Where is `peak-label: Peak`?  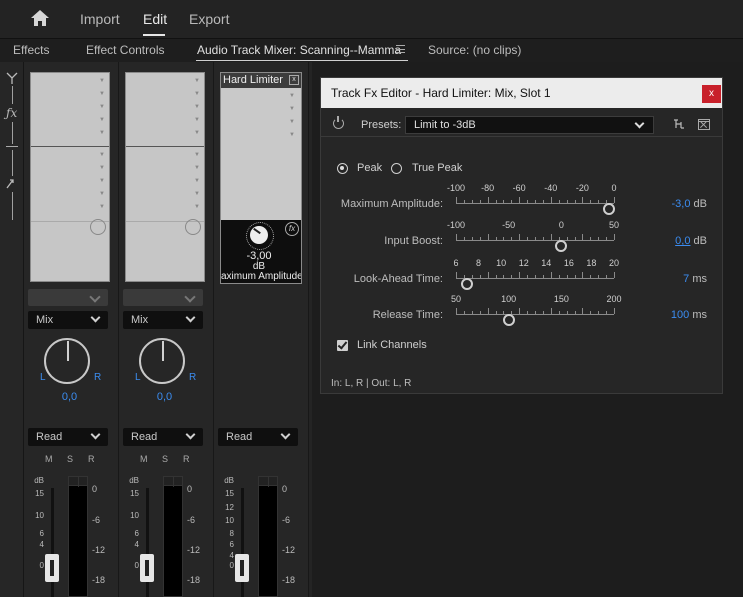
peak-label: Peak is located at coordinates (369, 168).